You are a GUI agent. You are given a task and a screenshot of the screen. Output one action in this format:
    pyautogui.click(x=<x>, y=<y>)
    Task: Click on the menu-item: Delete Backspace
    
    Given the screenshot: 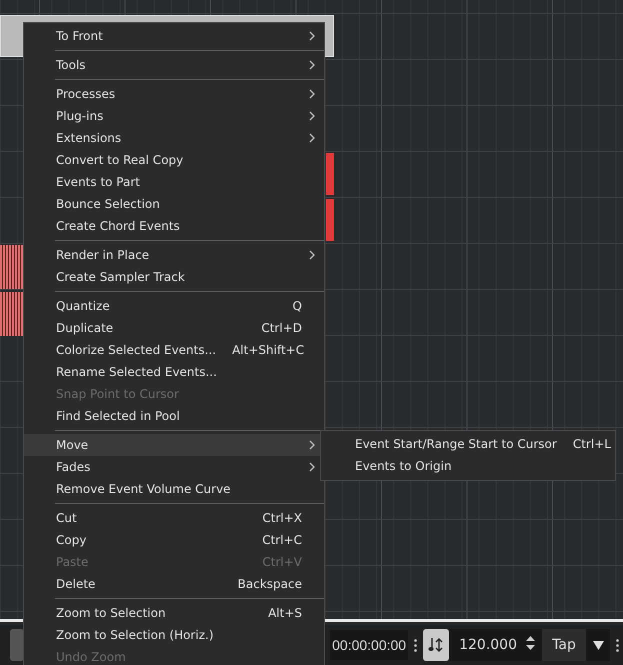 What is the action you would take?
    pyautogui.click(x=174, y=584)
    